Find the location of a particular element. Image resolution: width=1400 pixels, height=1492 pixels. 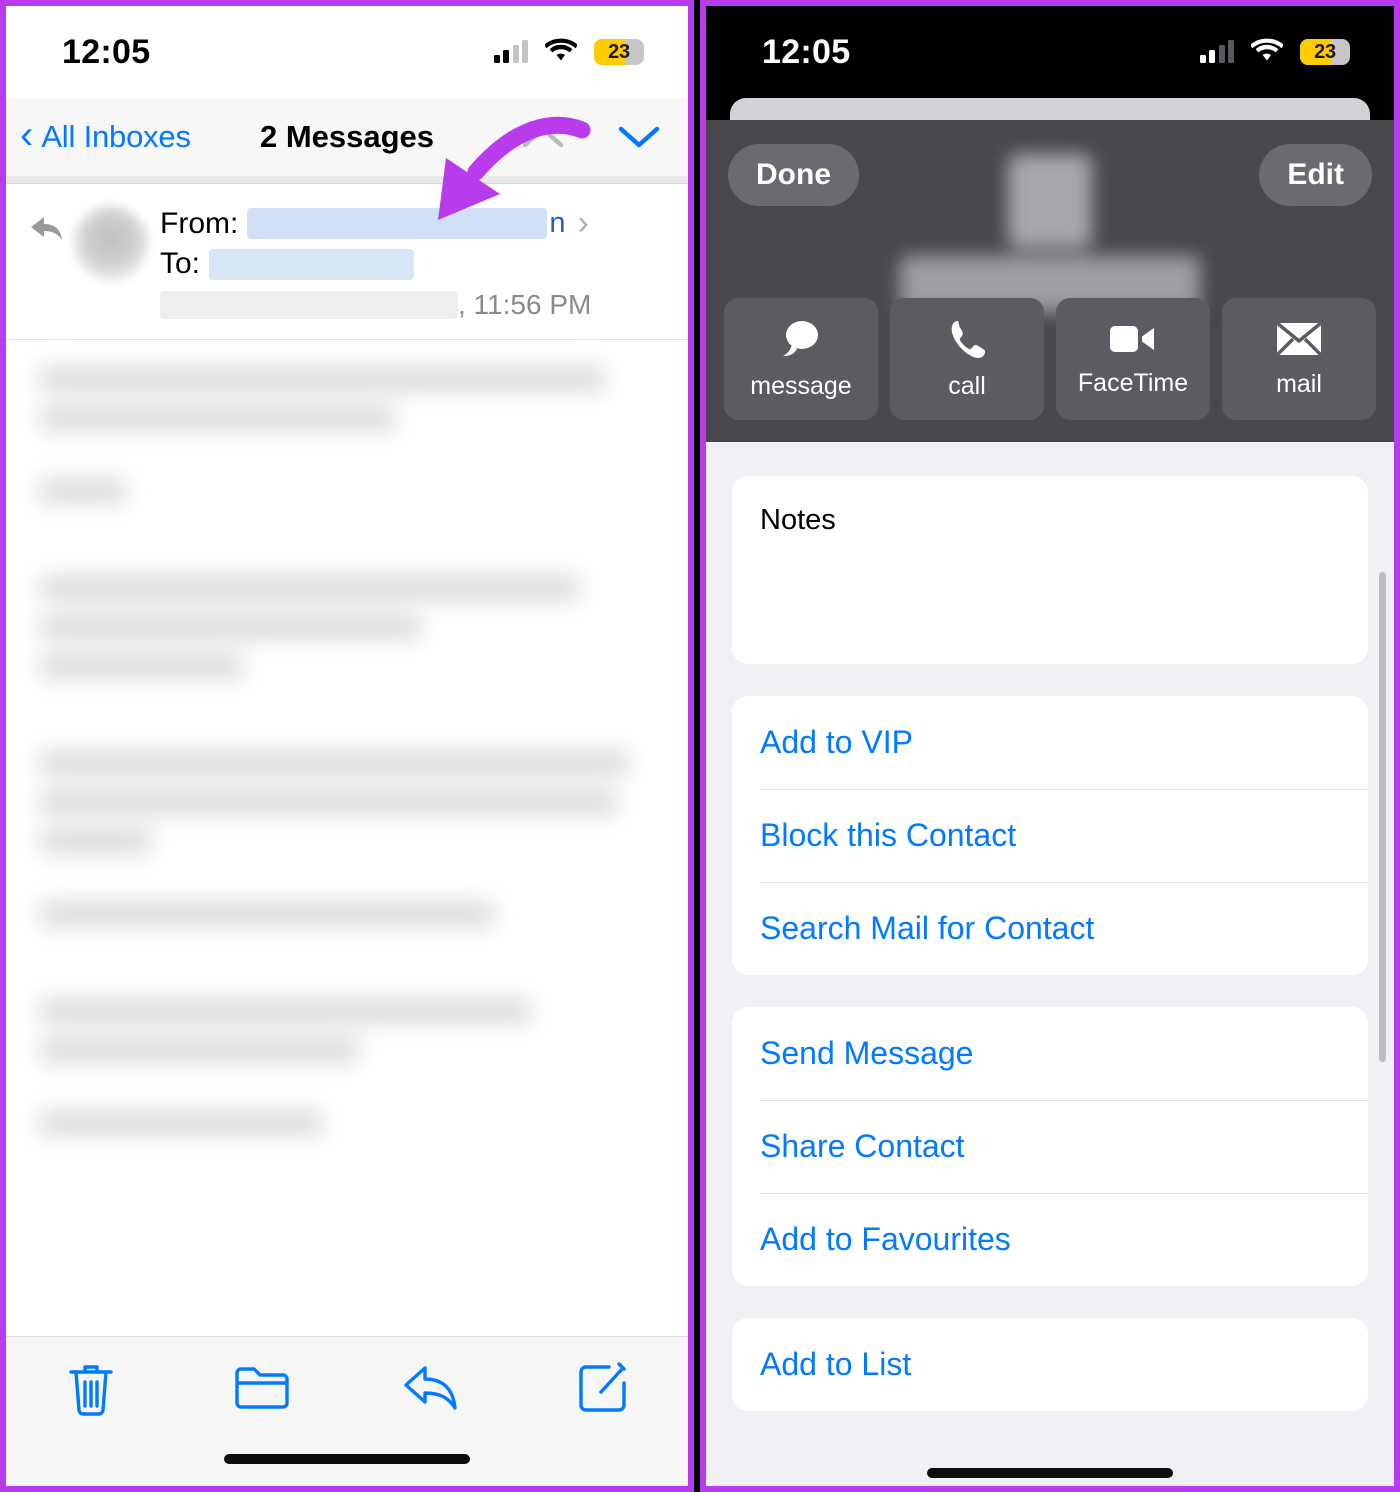

folder-icon is located at coordinates (262, 1385).